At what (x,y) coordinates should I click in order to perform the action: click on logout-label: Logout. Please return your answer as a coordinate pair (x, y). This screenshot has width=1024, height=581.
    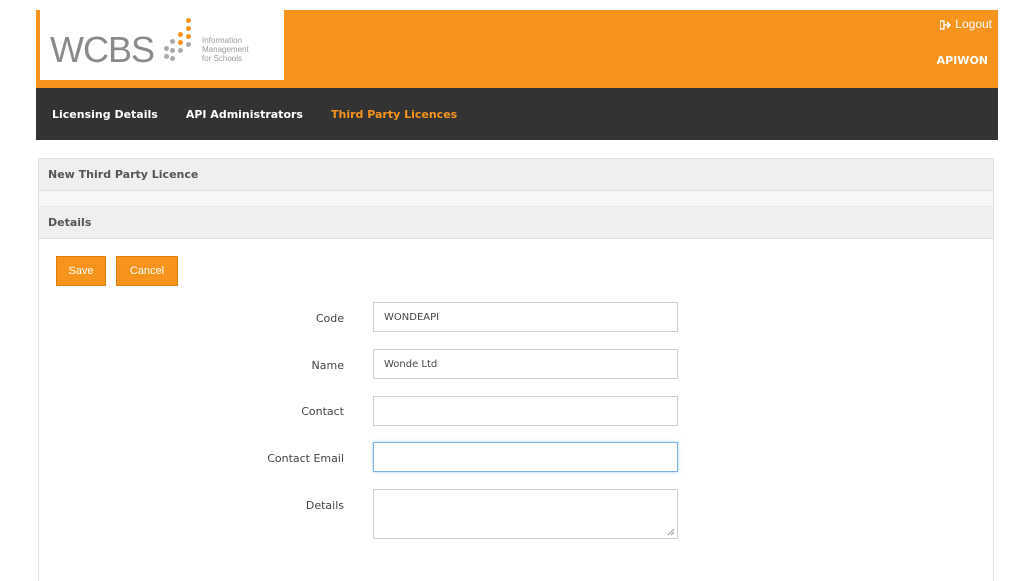
    Looking at the image, I should click on (973, 24).